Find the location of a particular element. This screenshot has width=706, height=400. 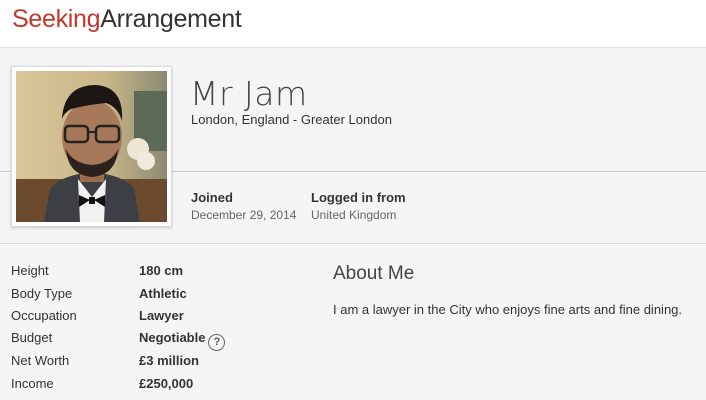

stat-label: Budget is located at coordinates (32, 337).